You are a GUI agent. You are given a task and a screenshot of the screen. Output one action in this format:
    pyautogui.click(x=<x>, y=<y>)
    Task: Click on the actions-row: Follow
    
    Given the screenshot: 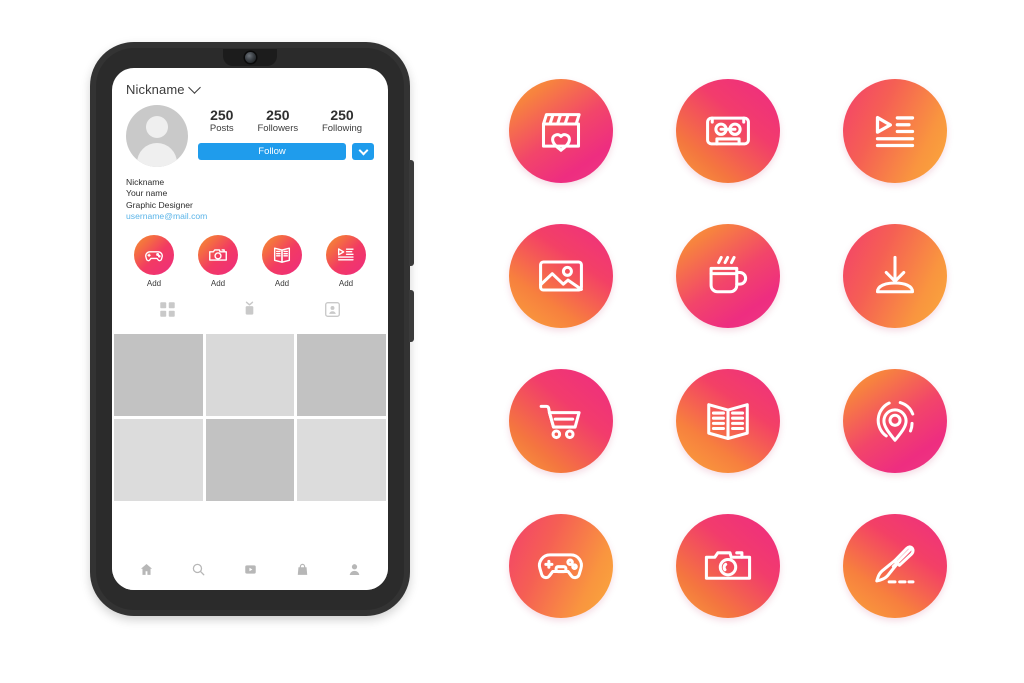 What is the action you would take?
    pyautogui.click(x=286, y=152)
    